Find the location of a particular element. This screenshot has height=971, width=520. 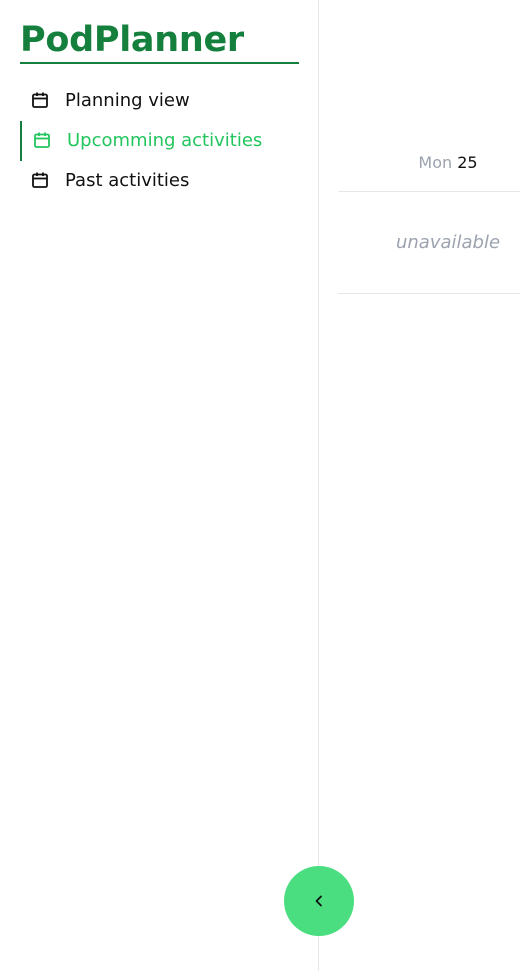

day-name: Mon is located at coordinates (435, 162).